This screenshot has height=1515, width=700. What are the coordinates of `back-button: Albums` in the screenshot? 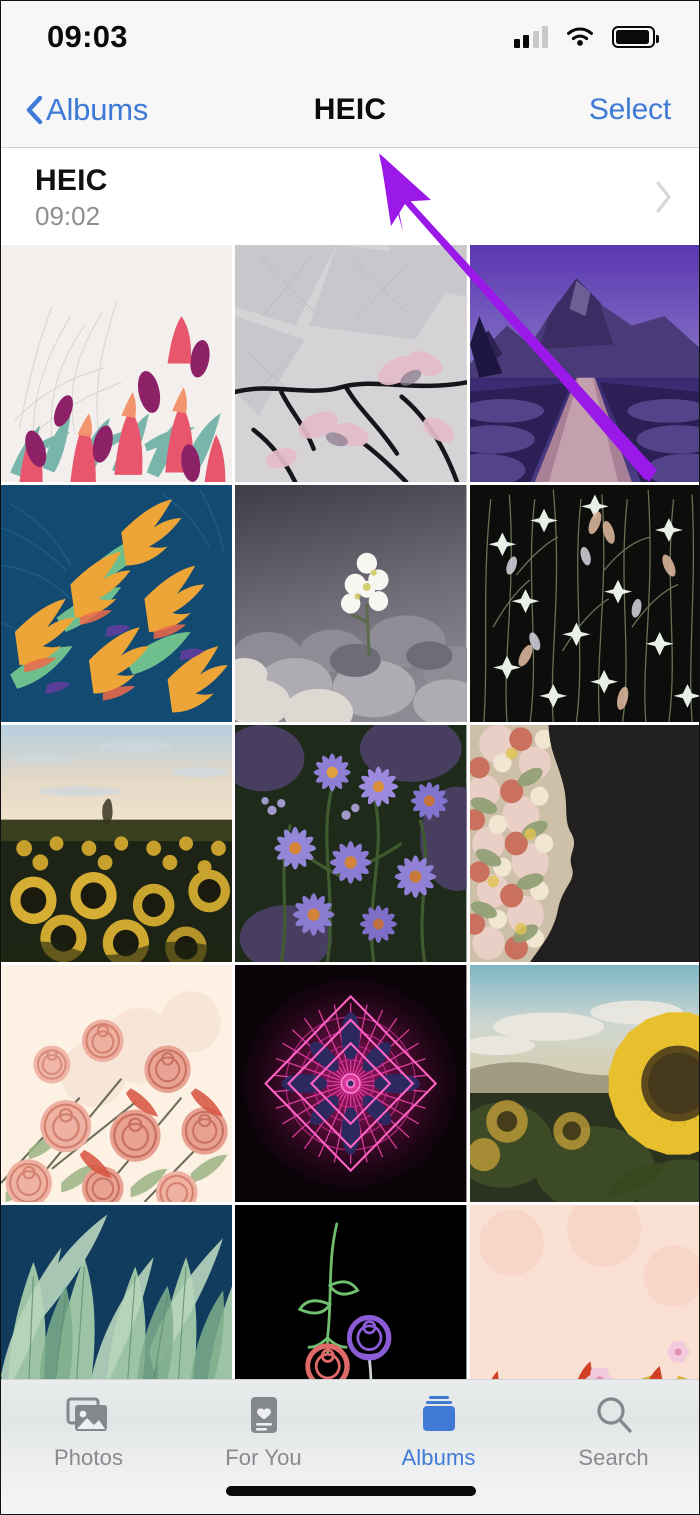 It's located at (86, 110).